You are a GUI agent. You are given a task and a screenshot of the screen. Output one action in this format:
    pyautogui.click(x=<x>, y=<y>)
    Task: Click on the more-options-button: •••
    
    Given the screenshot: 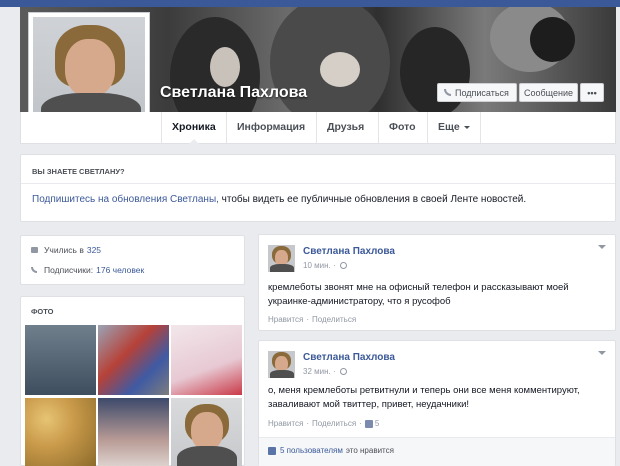 What is the action you would take?
    pyautogui.click(x=592, y=92)
    